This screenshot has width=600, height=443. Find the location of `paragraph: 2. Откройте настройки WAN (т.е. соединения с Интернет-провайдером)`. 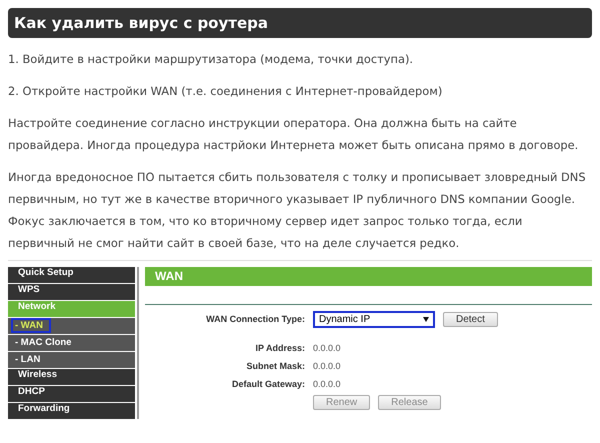

paragraph: 2. Откройте настройки WAN (т.е. соединения с Интернет-провайдером) is located at coordinates (226, 91).